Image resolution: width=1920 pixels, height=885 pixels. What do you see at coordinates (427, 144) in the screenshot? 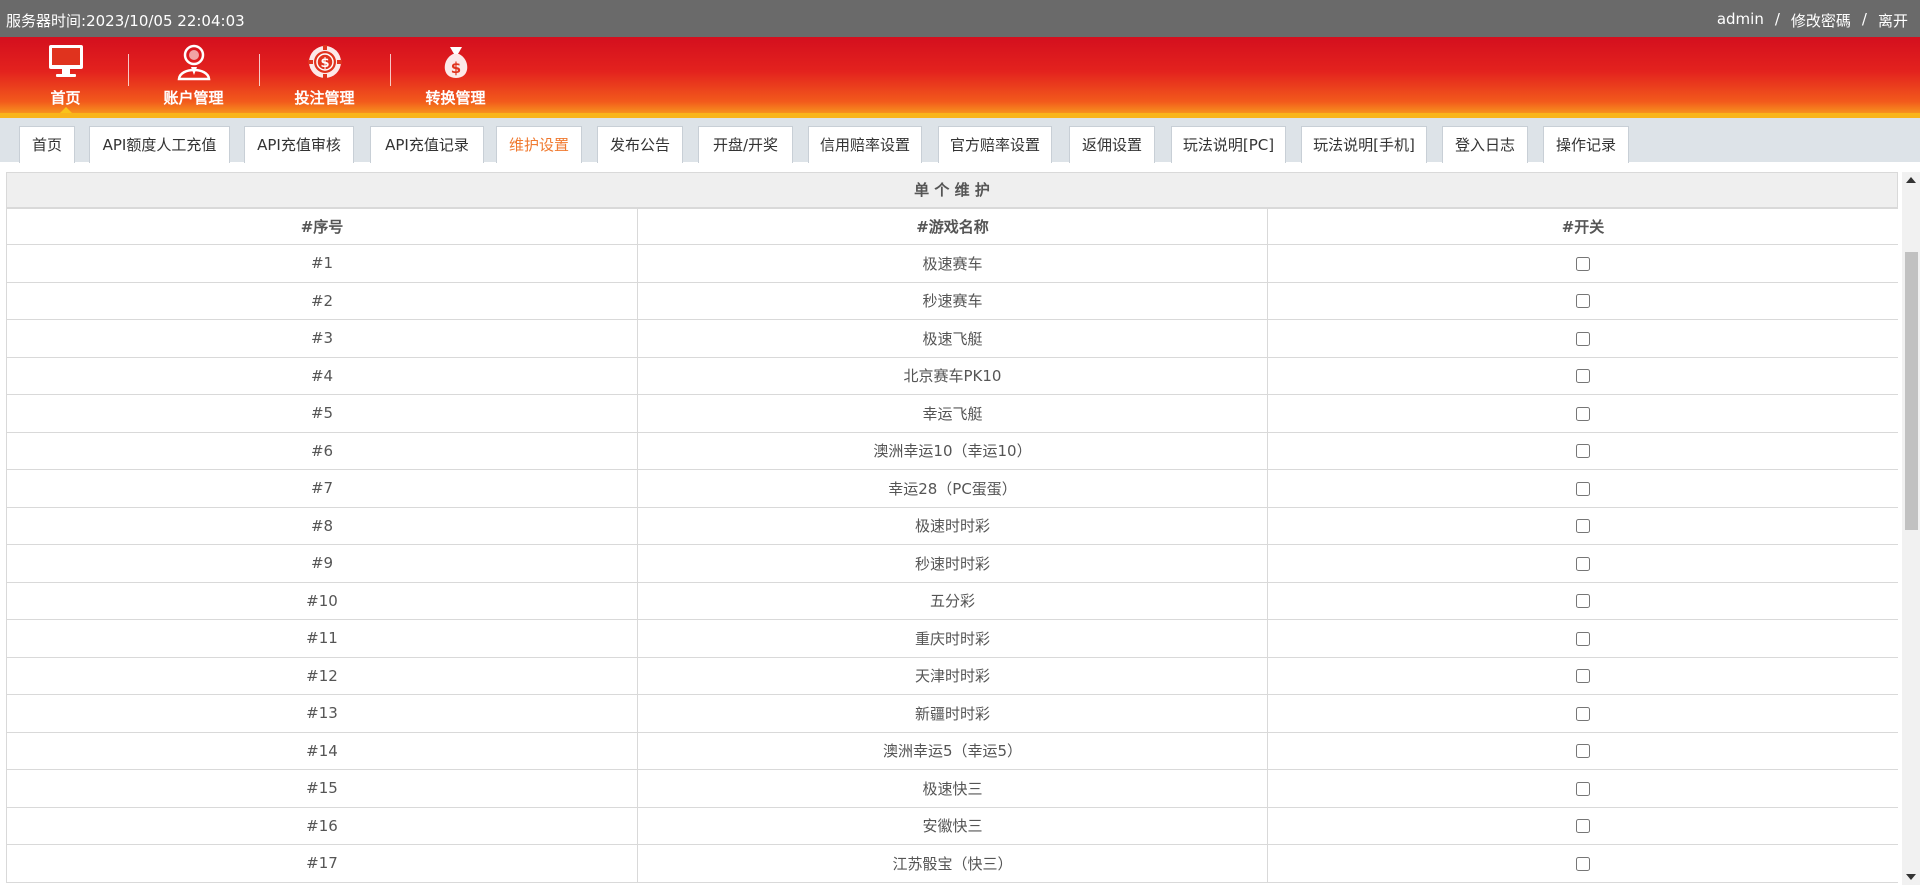
I see `tab-api-recharge-records: API充值记录` at bounding box center [427, 144].